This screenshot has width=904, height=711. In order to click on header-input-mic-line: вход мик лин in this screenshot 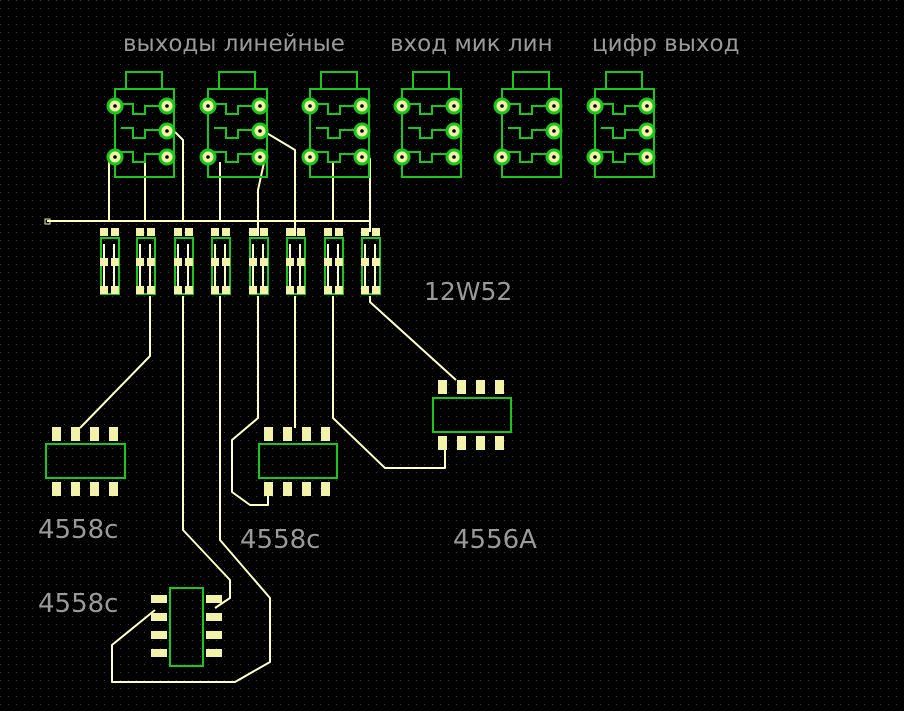, I will do `click(471, 44)`.